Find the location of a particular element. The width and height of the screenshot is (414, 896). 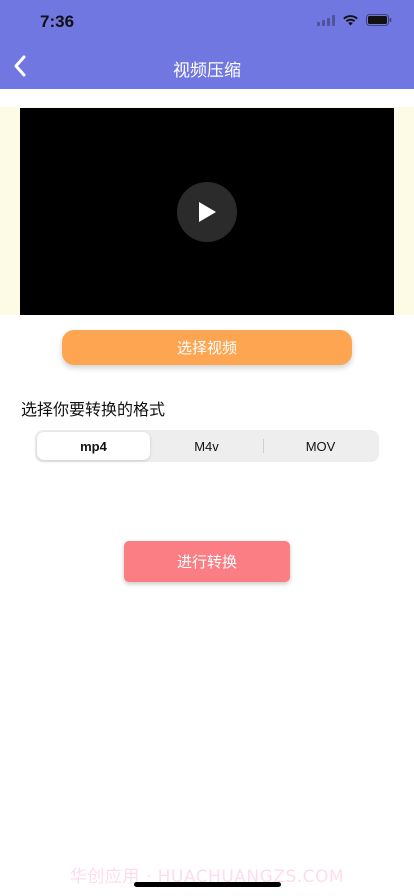

convert-button: 进行转换 is located at coordinates (207, 561).